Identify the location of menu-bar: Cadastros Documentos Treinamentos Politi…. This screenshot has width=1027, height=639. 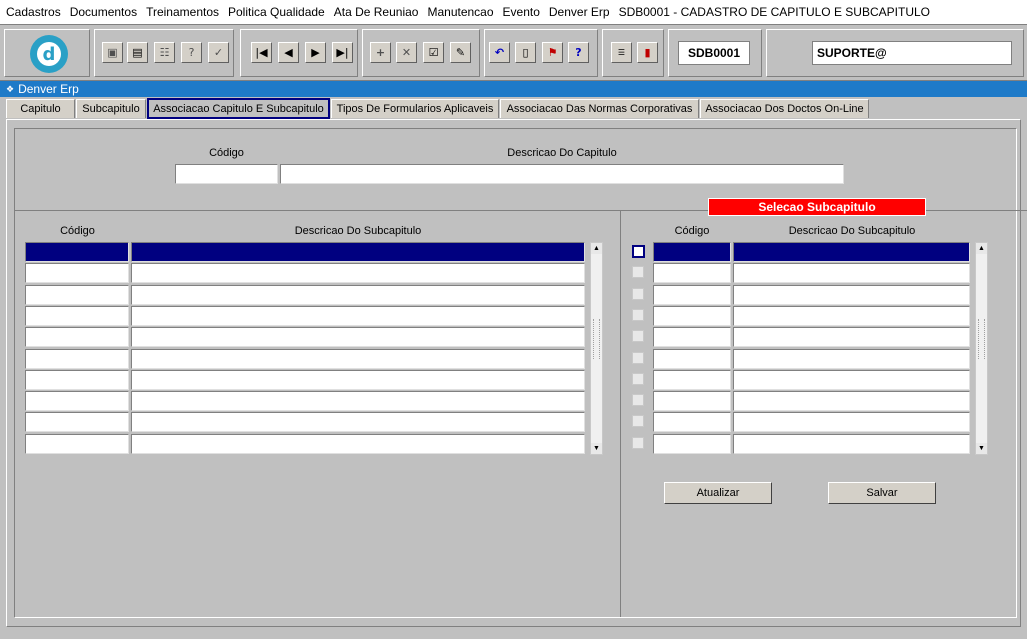
(513, 12).